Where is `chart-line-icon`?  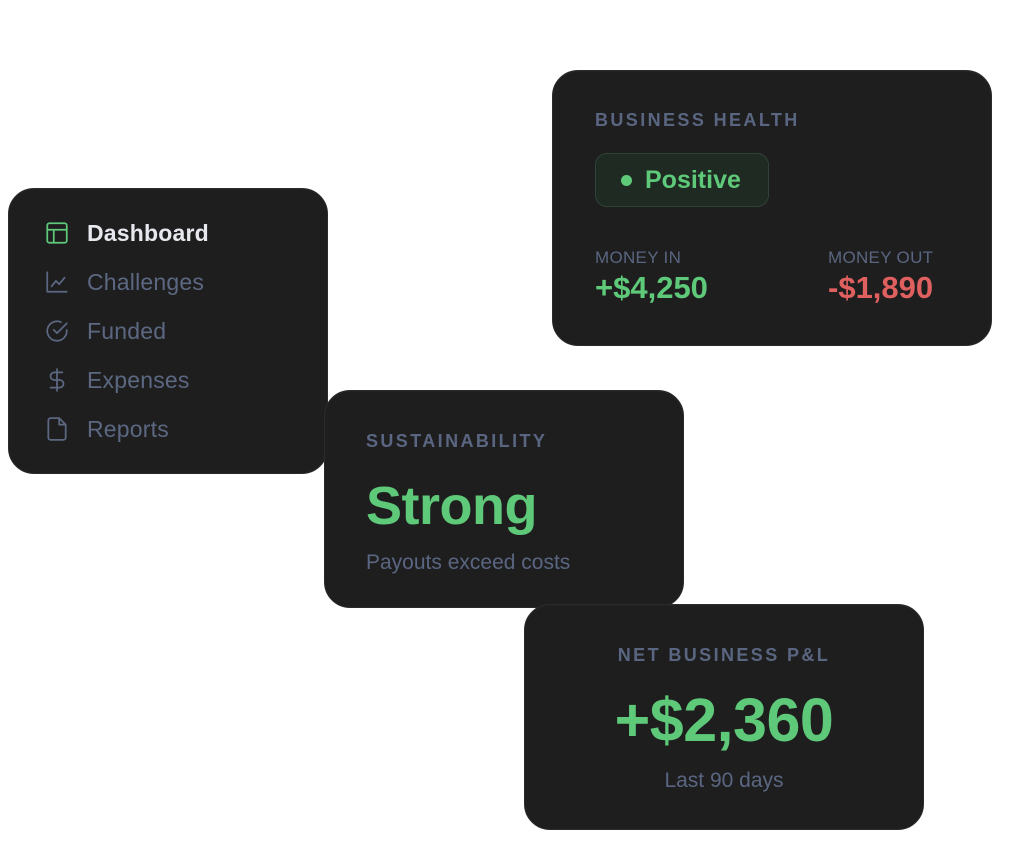
chart-line-icon is located at coordinates (57, 282).